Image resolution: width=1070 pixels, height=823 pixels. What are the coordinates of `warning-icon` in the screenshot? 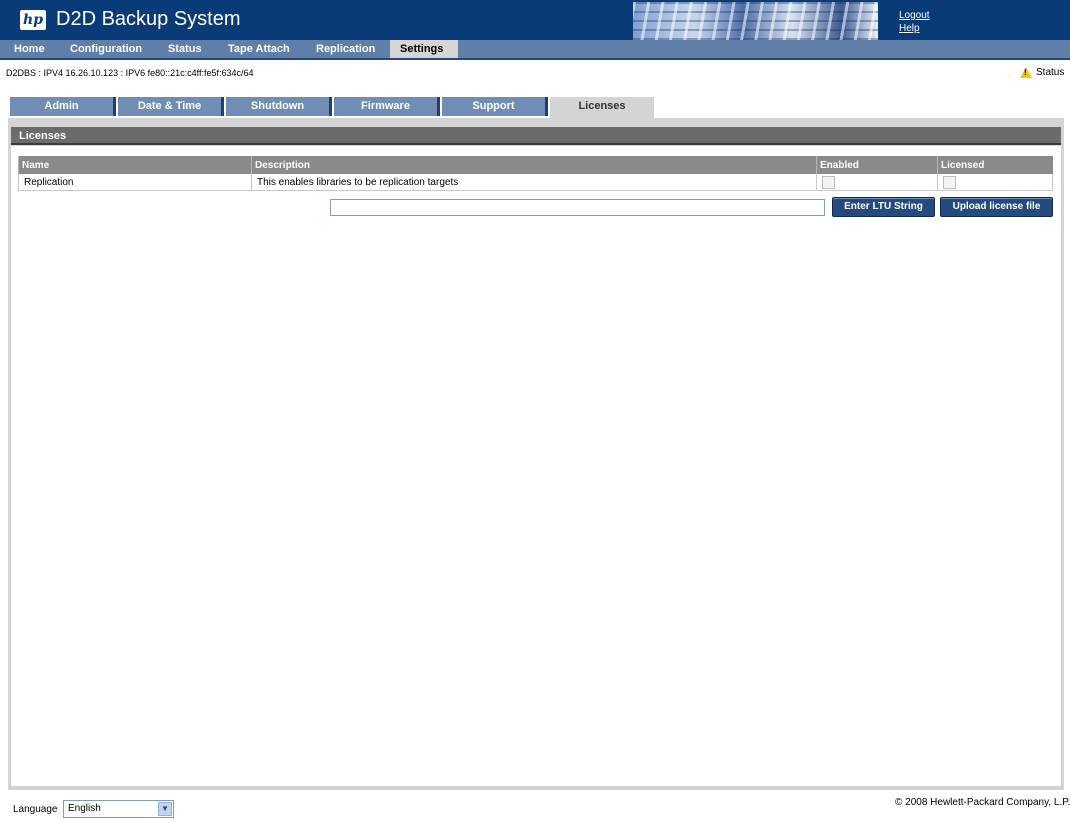 It's located at (1026, 72).